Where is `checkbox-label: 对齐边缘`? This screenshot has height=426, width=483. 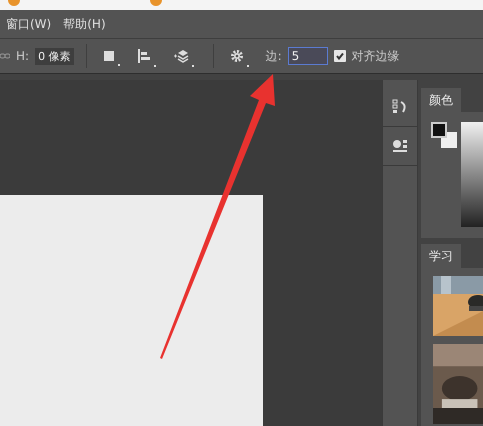 checkbox-label: 对齐边缘 is located at coordinates (376, 56).